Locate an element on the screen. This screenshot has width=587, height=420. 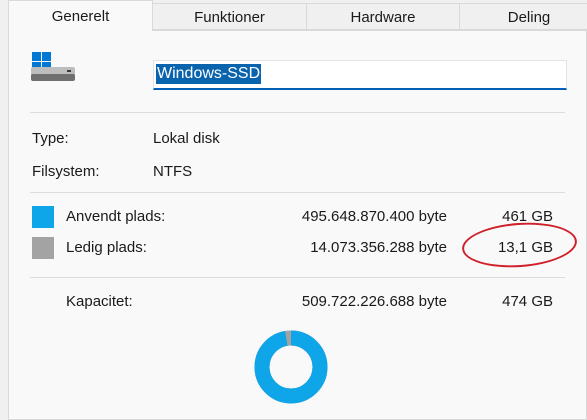
usage-donut-chart is located at coordinates (291, 367).